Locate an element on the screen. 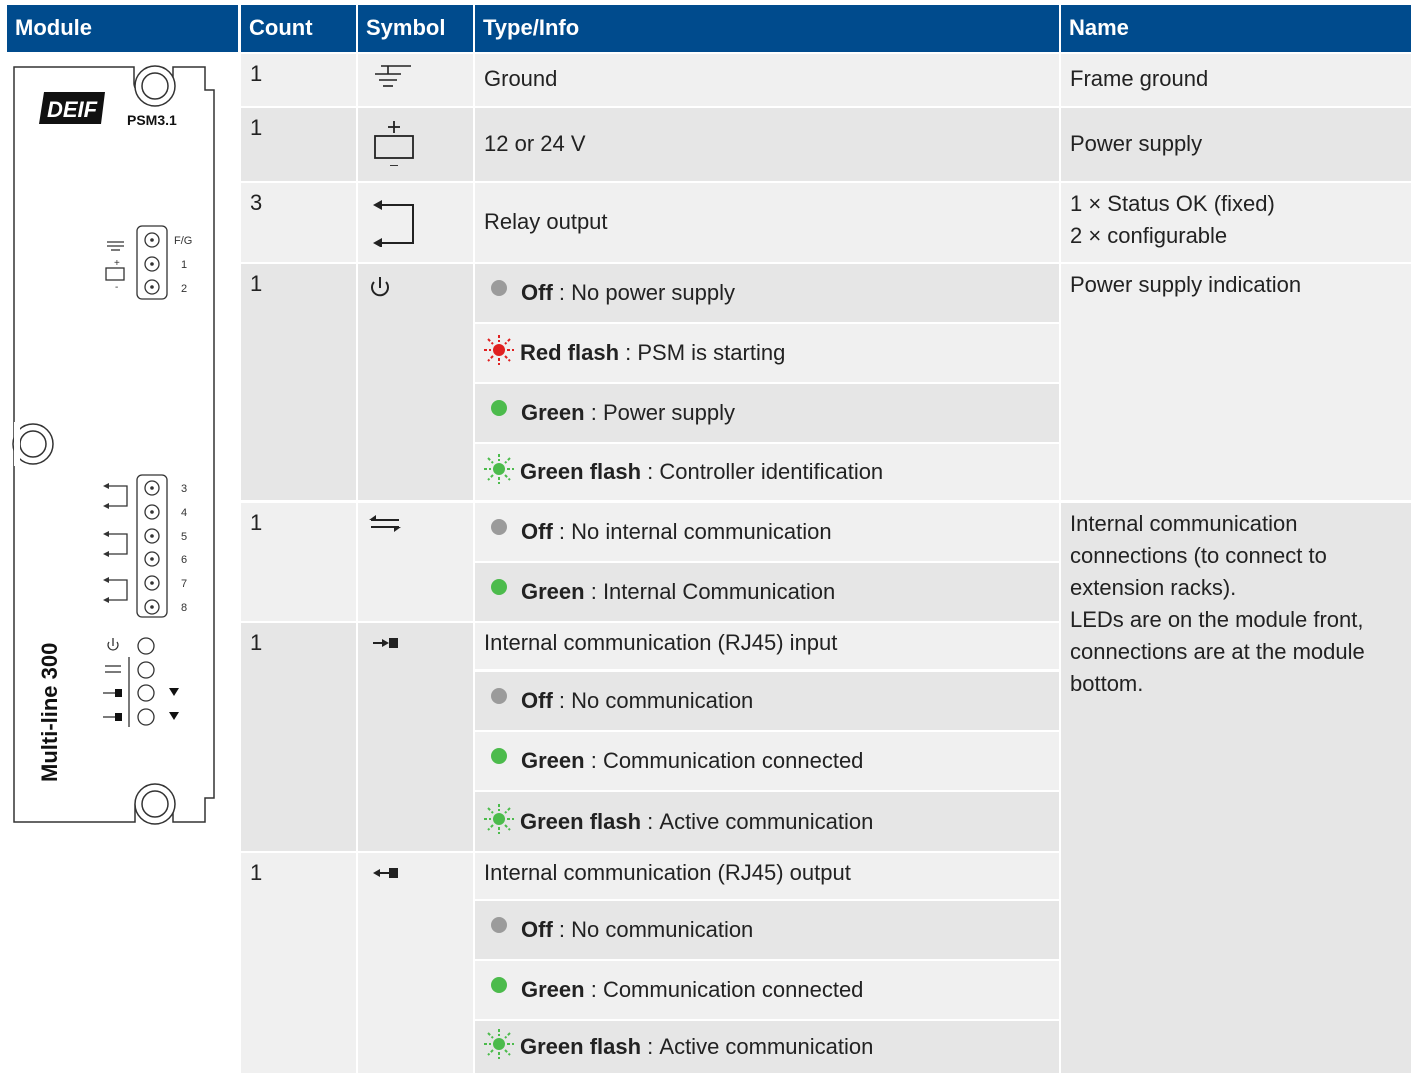  row5-count: 1 is located at coordinates (298, 562).